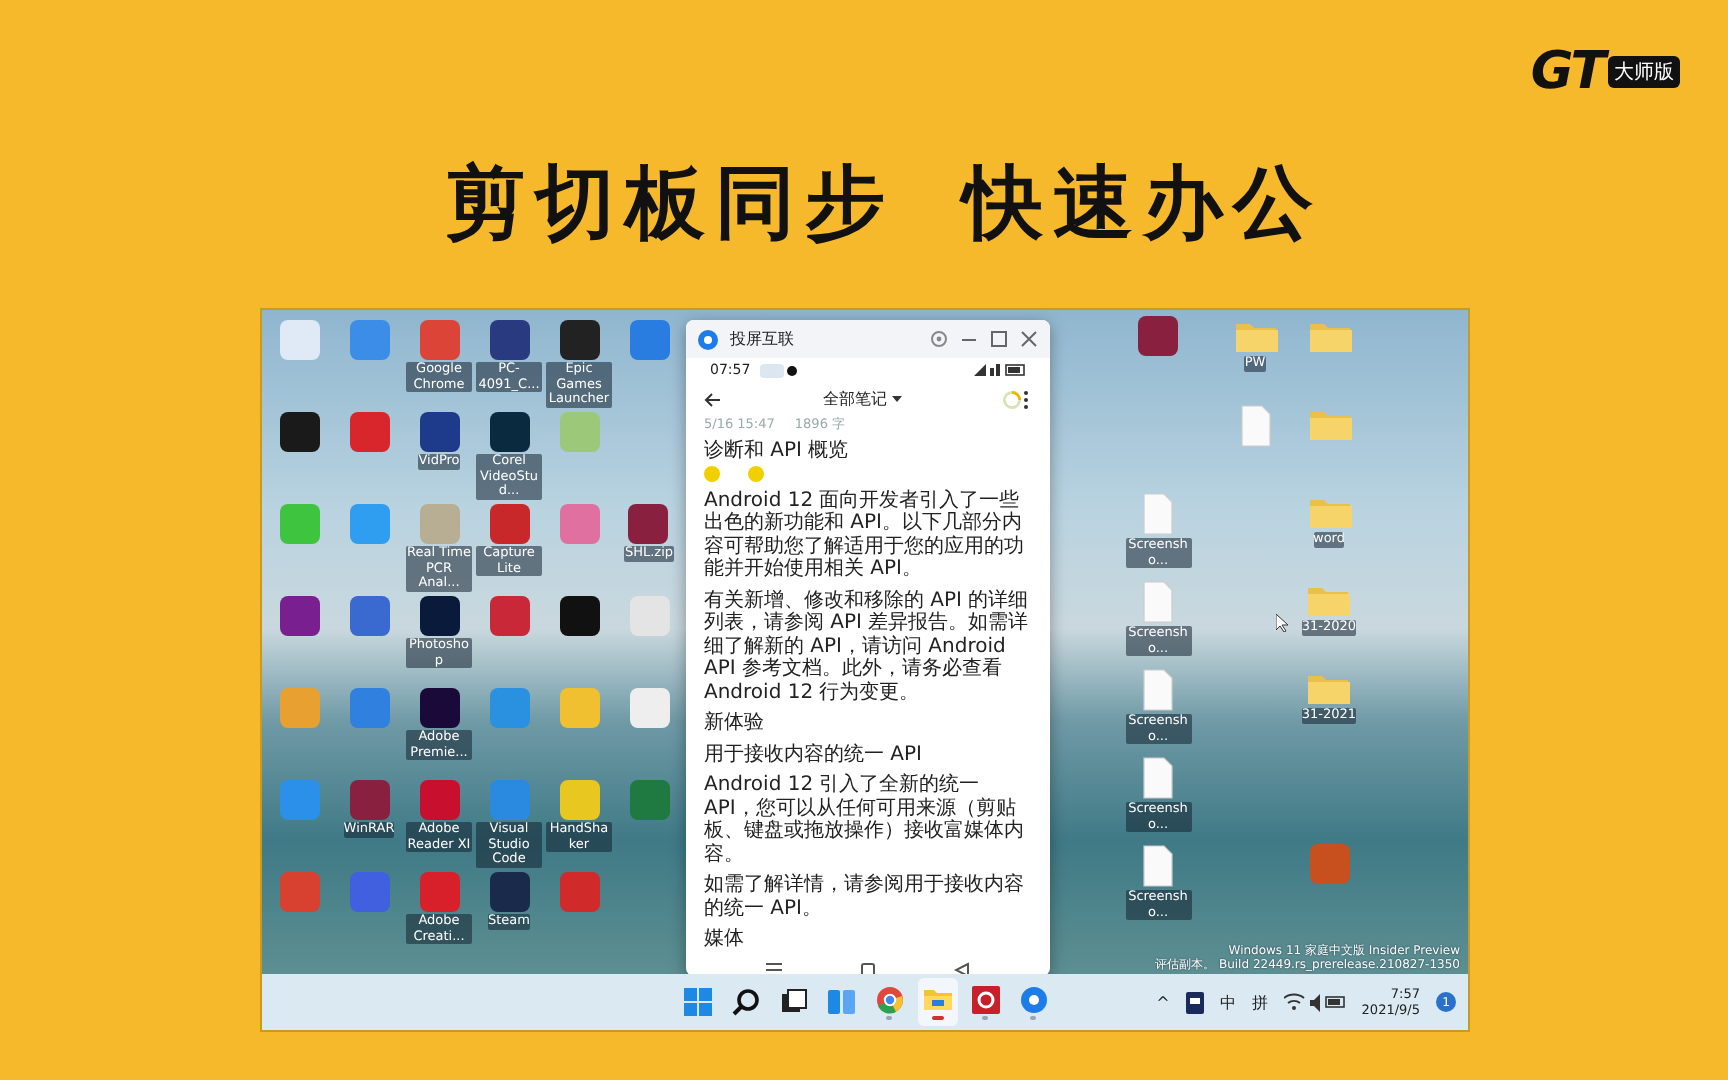  What do you see at coordinates (1143, 205) in the screenshot?
I see `headline: 快速办公` at bounding box center [1143, 205].